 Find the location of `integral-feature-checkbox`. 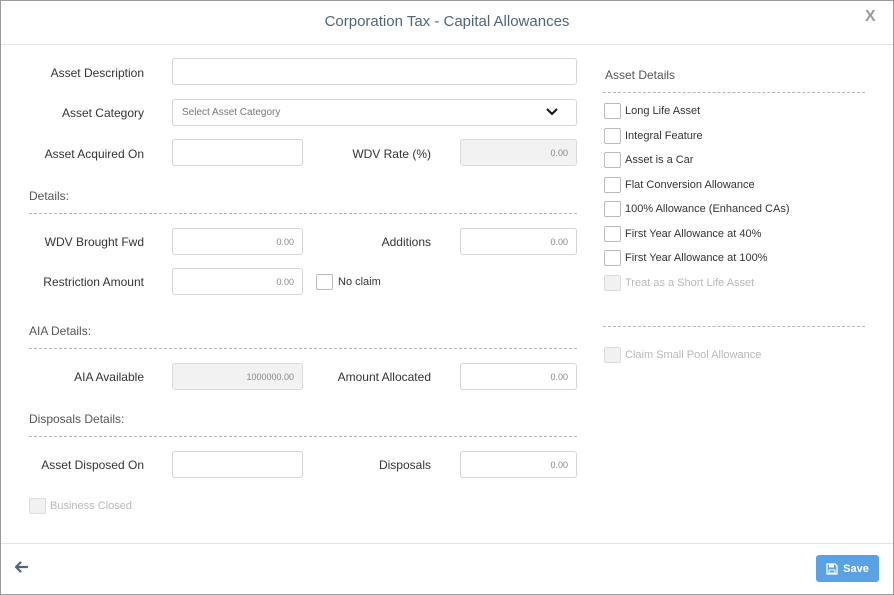

integral-feature-checkbox is located at coordinates (612, 136).